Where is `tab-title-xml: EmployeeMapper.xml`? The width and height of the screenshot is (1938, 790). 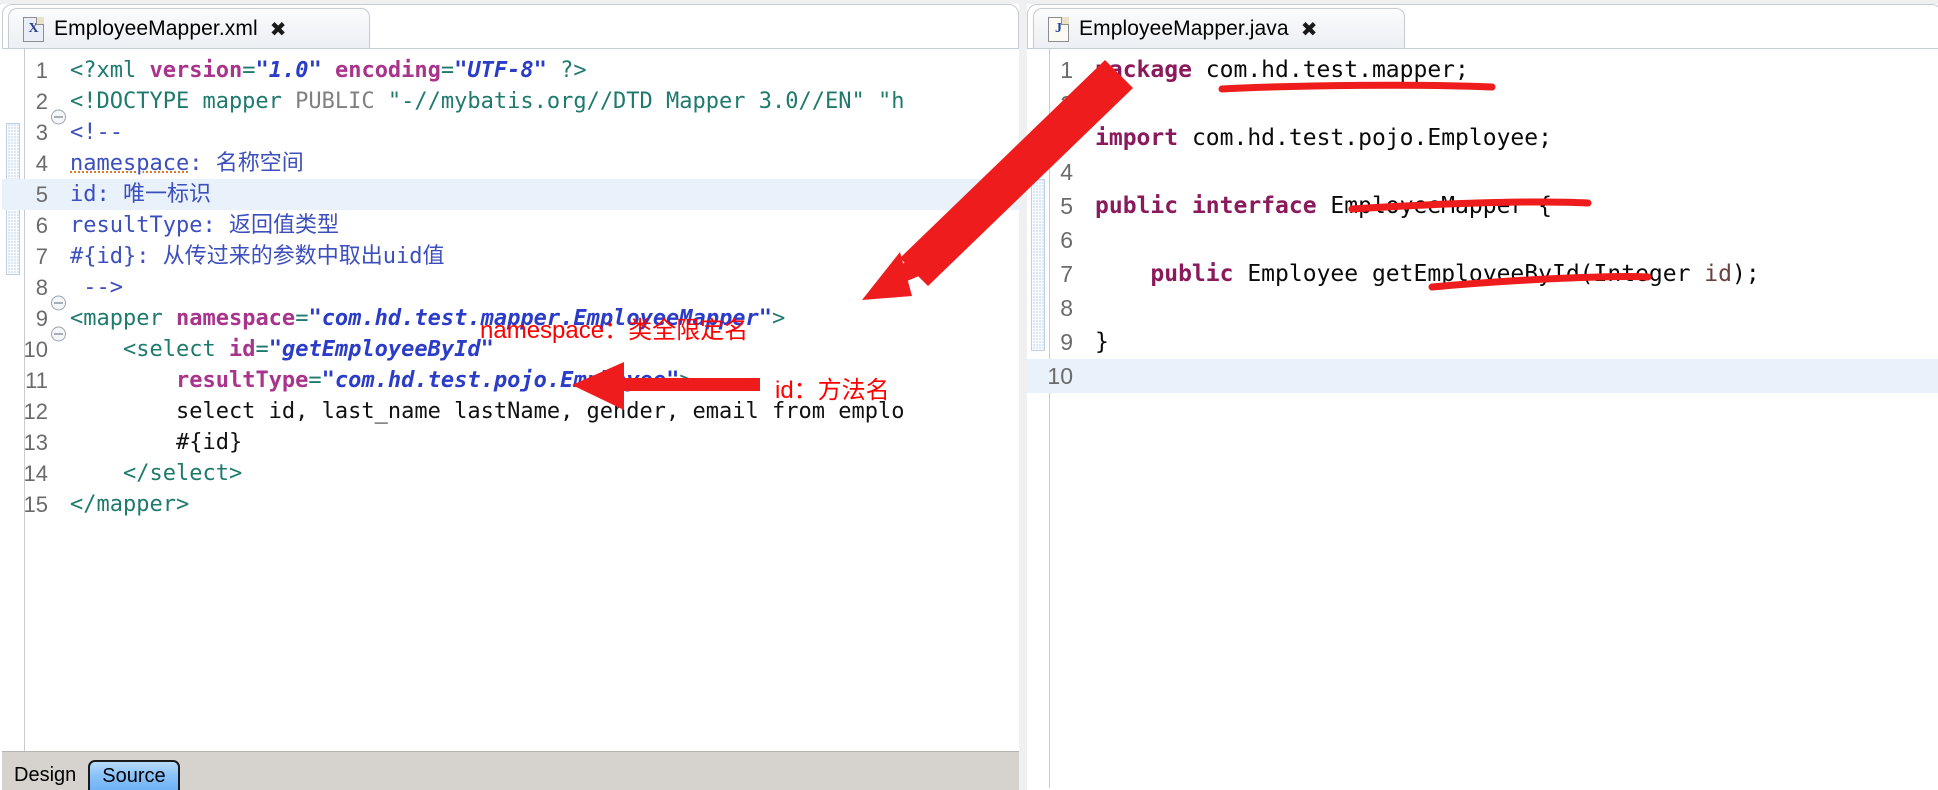
tab-title-xml: EmployeeMapper.xml is located at coordinates (156, 28).